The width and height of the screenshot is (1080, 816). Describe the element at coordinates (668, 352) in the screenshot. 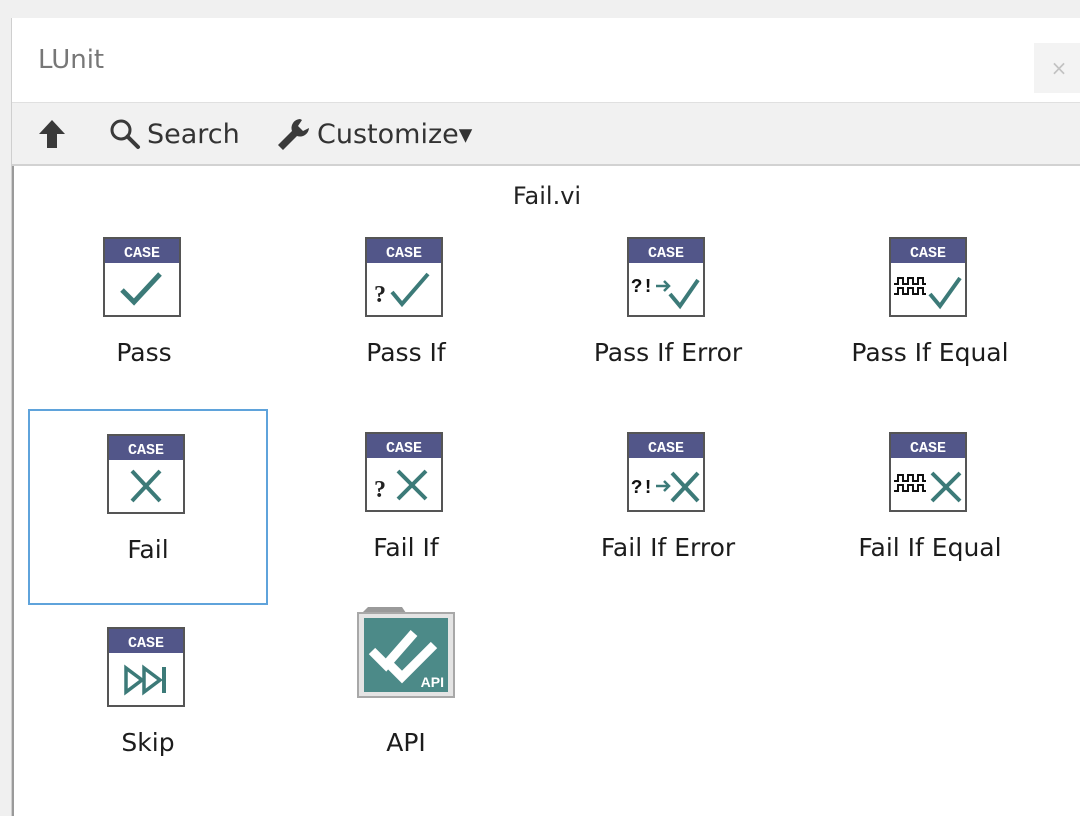

I see `item-label: Pass If Error` at that location.